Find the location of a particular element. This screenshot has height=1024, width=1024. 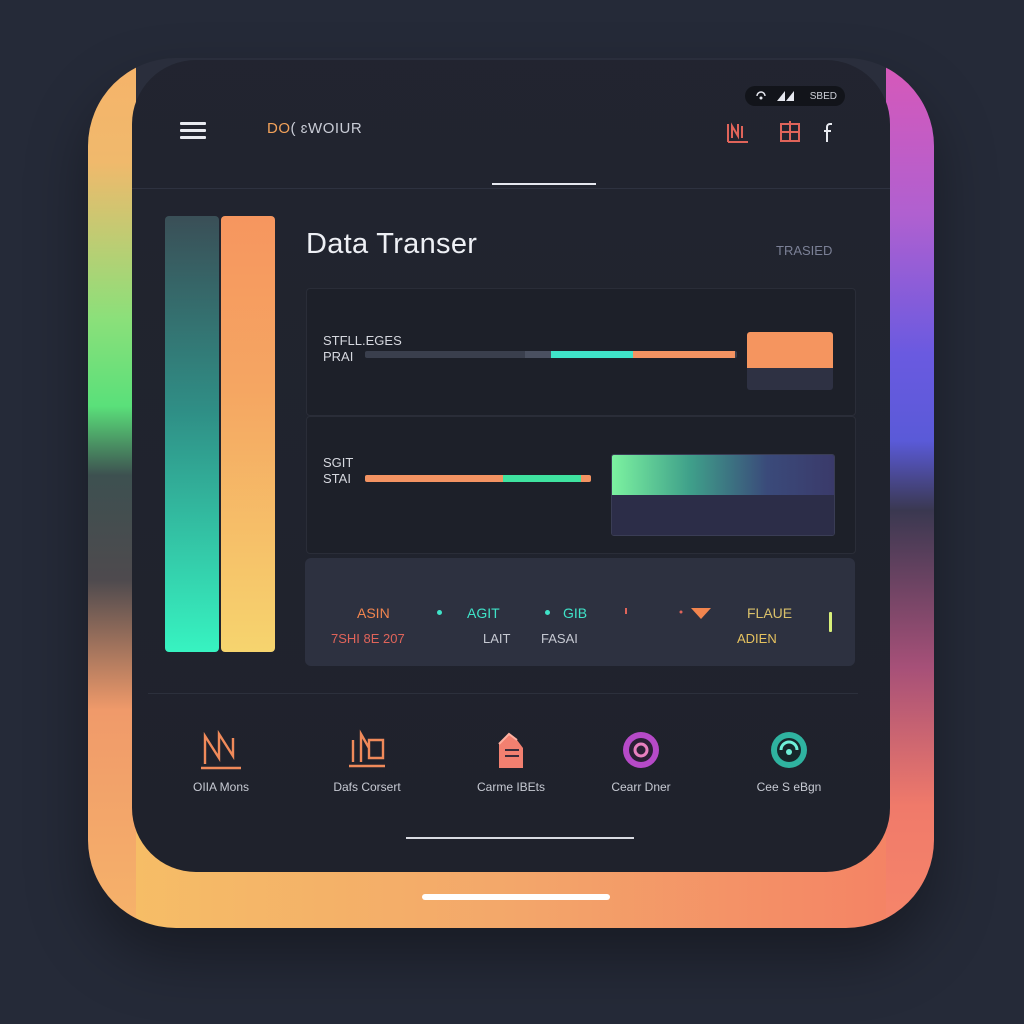

nav-item-4: Cearr Dner is located at coordinates (641, 761).